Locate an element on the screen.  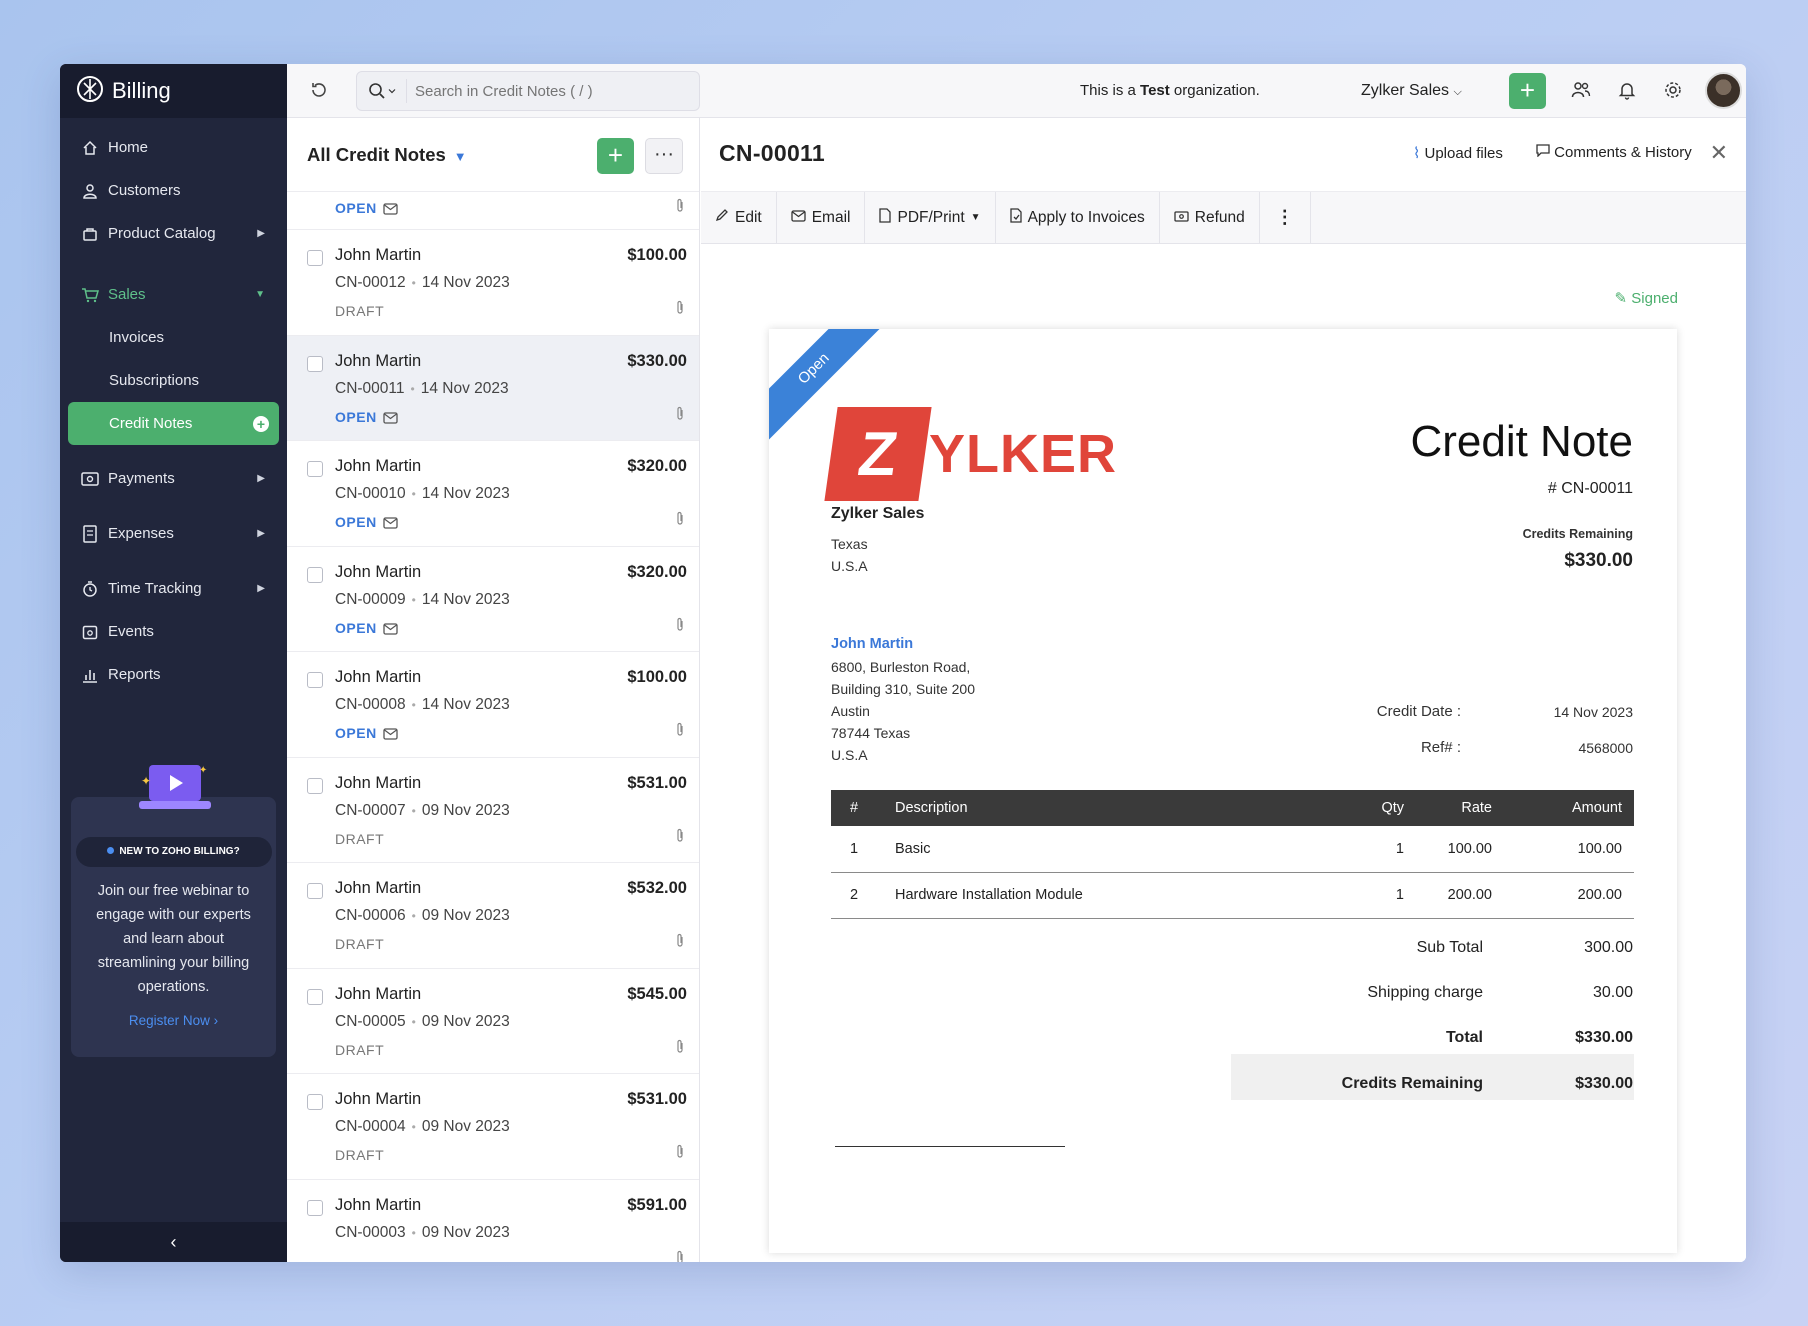
line-items-table: # Description Qty Rate Amount 1 Basic 1 is located at coordinates (1232, 854).